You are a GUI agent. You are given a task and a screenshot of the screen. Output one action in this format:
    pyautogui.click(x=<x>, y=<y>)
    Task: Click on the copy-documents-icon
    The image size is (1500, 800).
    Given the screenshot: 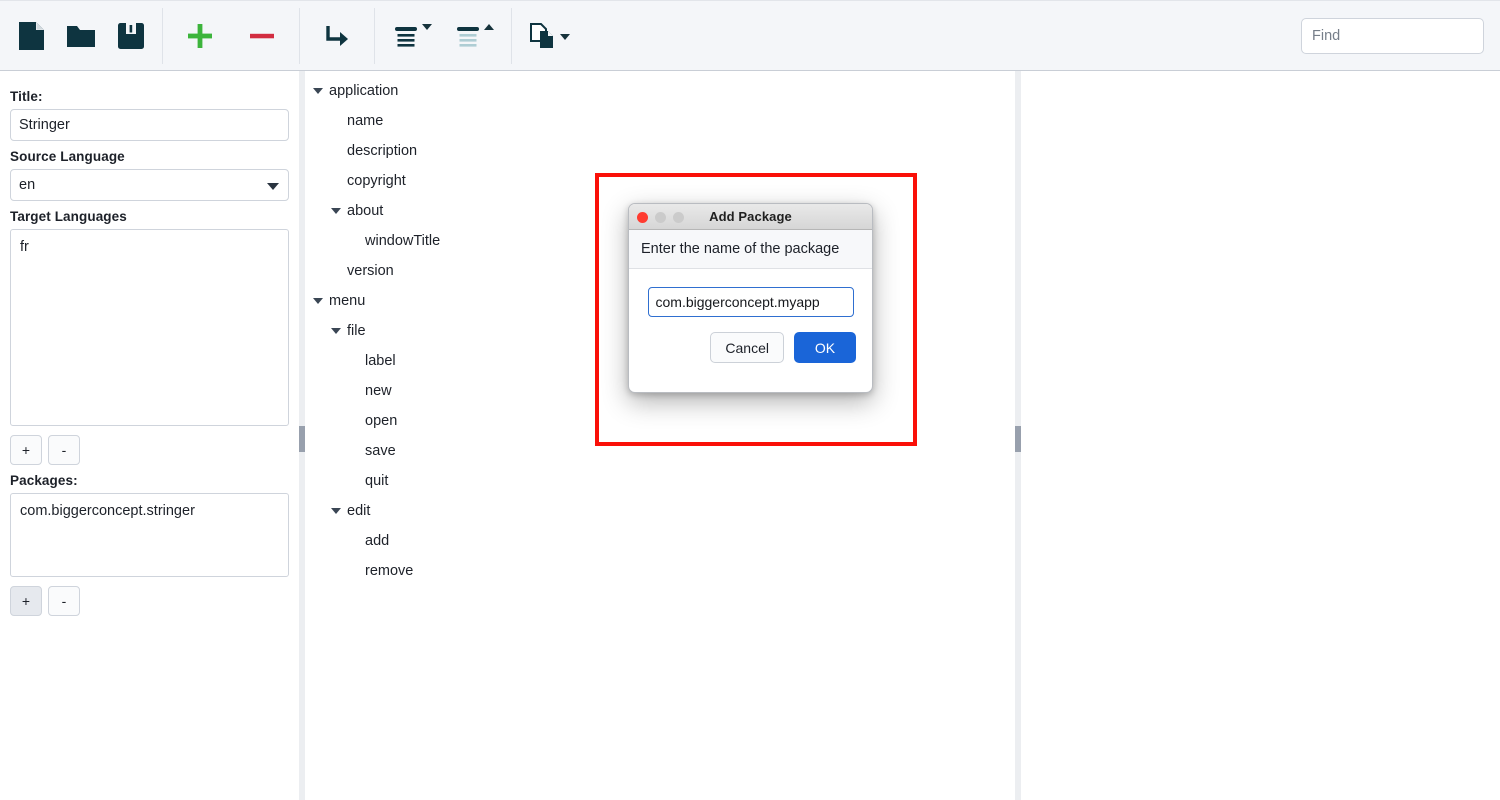 What is the action you would take?
    pyautogui.click(x=543, y=36)
    